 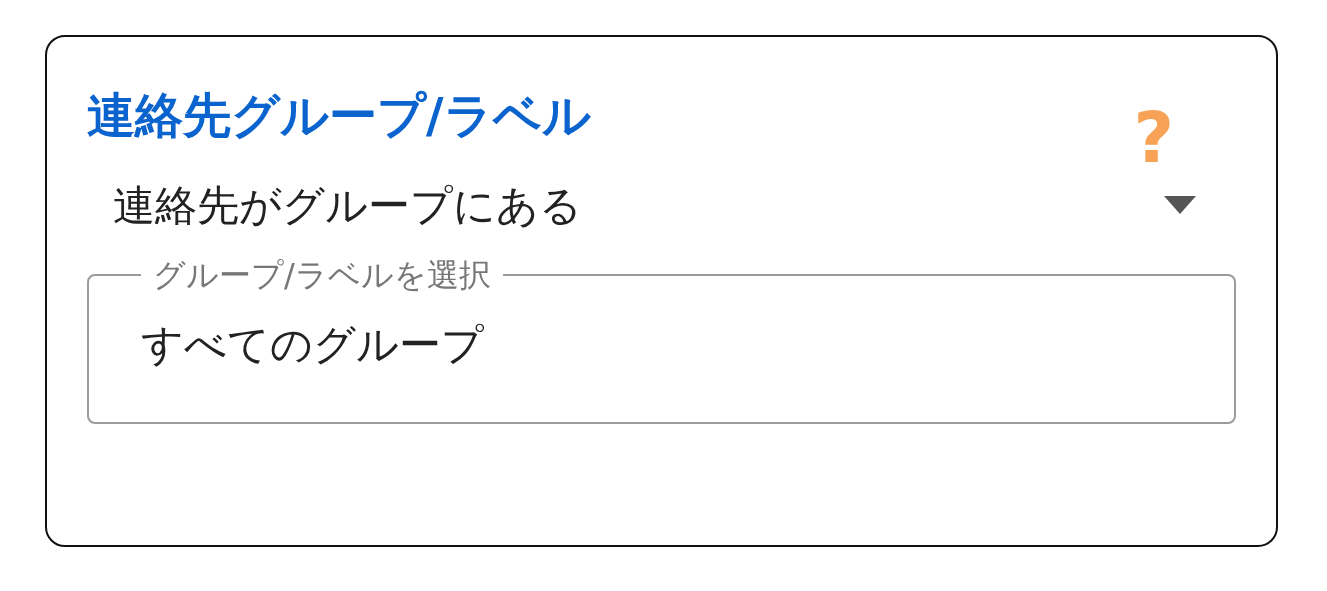 What do you see at coordinates (654, 205) in the screenshot?
I see `condition-dropdown: 連絡先がグループにある` at bounding box center [654, 205].